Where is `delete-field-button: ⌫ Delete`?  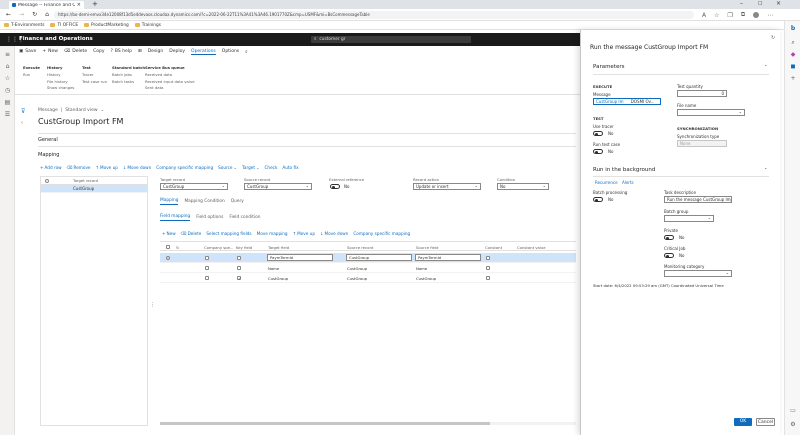
delete-field-button: ⌫ Delete is located at coordinates (191, 233).